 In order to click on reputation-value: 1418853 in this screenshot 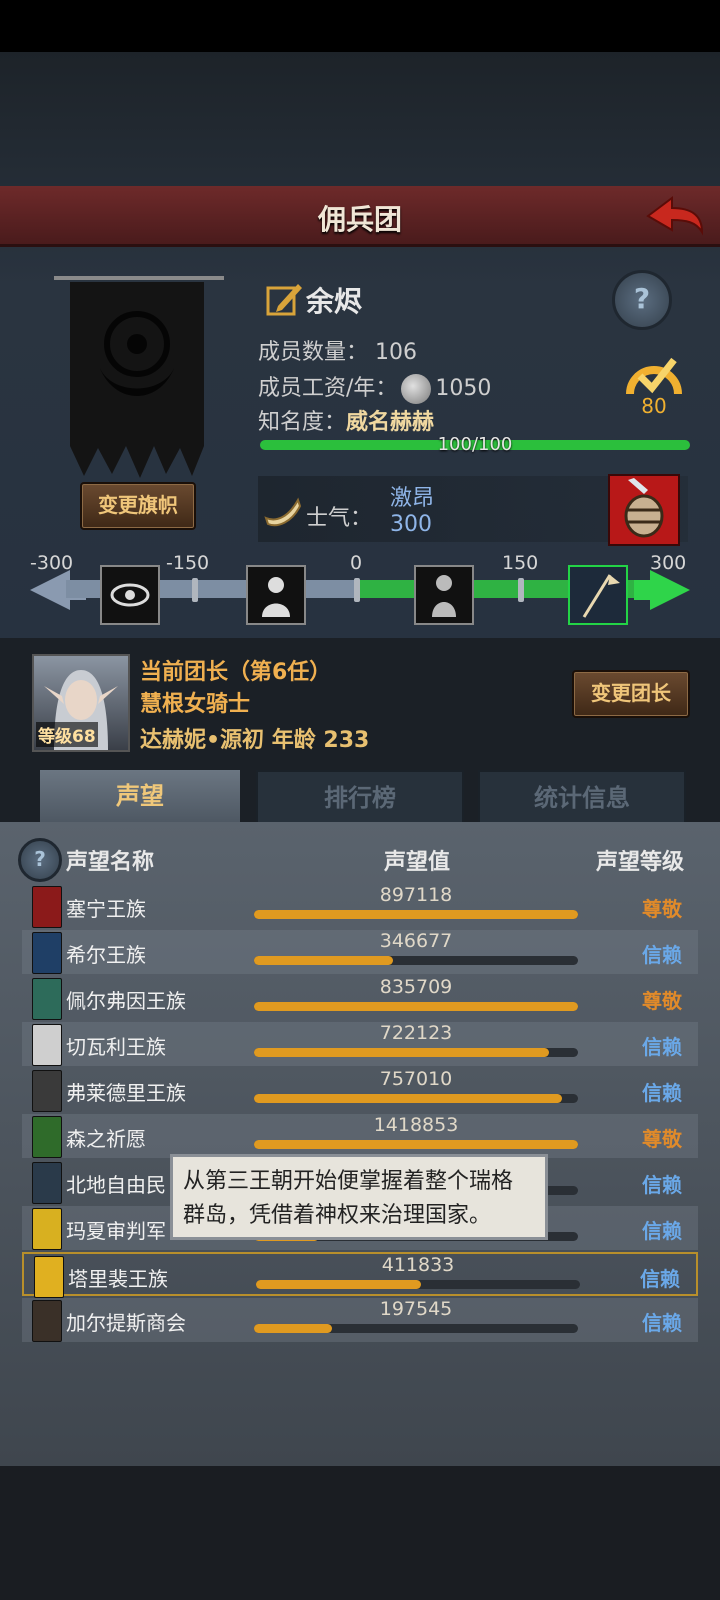, I will do `click(416, 1125)`.